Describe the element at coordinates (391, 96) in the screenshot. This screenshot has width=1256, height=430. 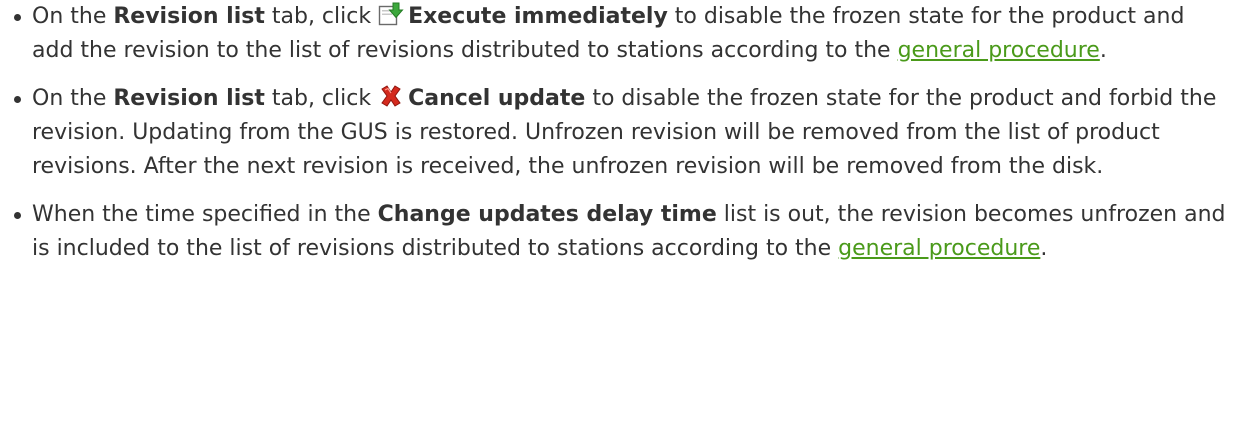
I see `cancel-x-icon` at that location.